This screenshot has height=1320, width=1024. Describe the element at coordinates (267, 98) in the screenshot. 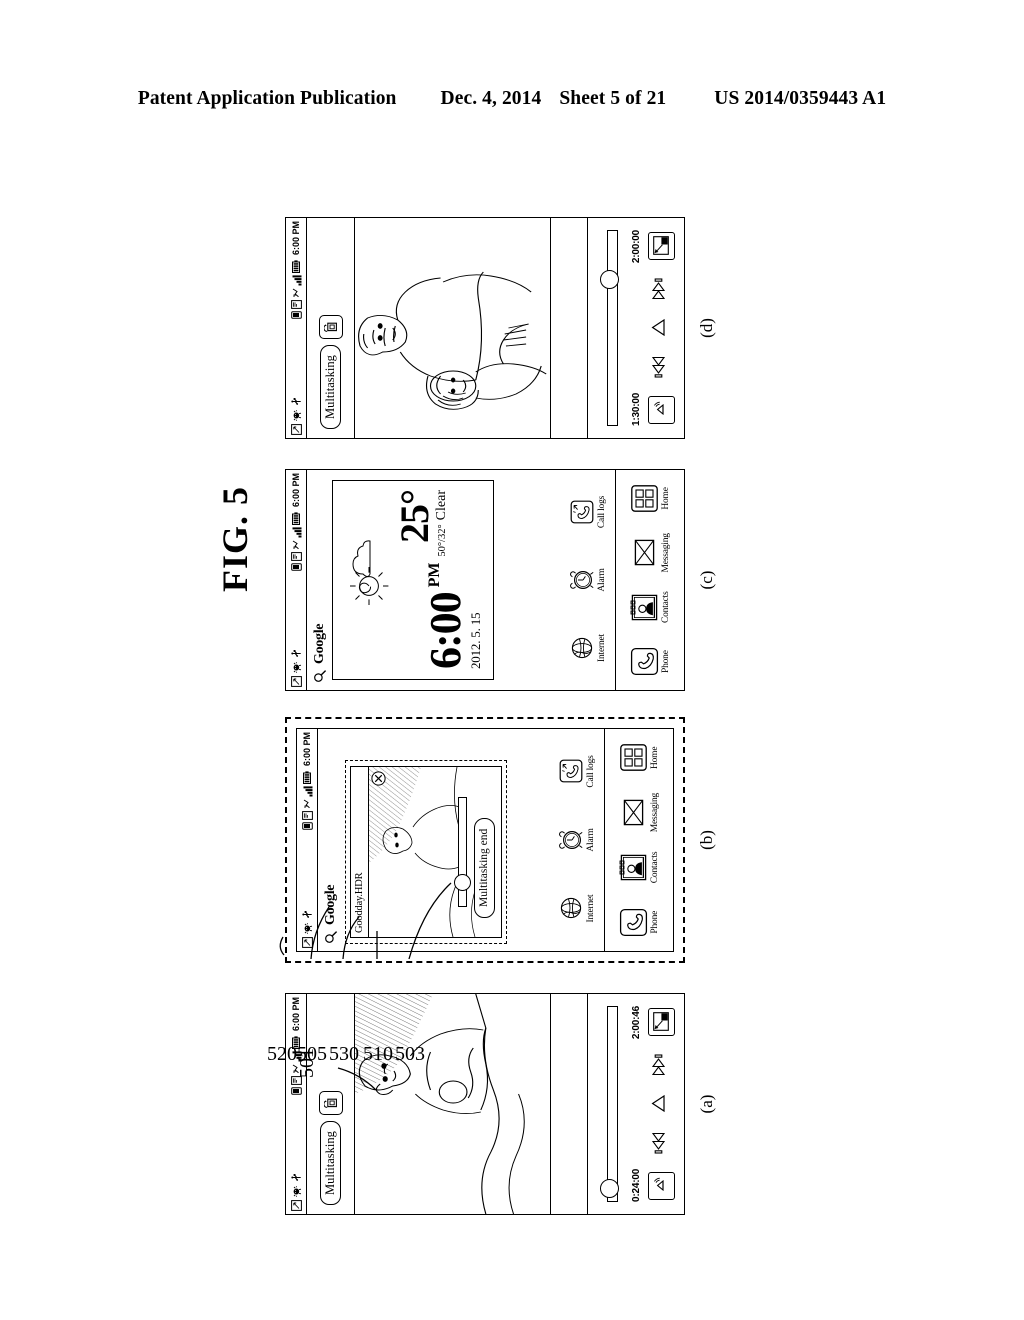

I see `publication-label: Patent Application Publication` at that location.